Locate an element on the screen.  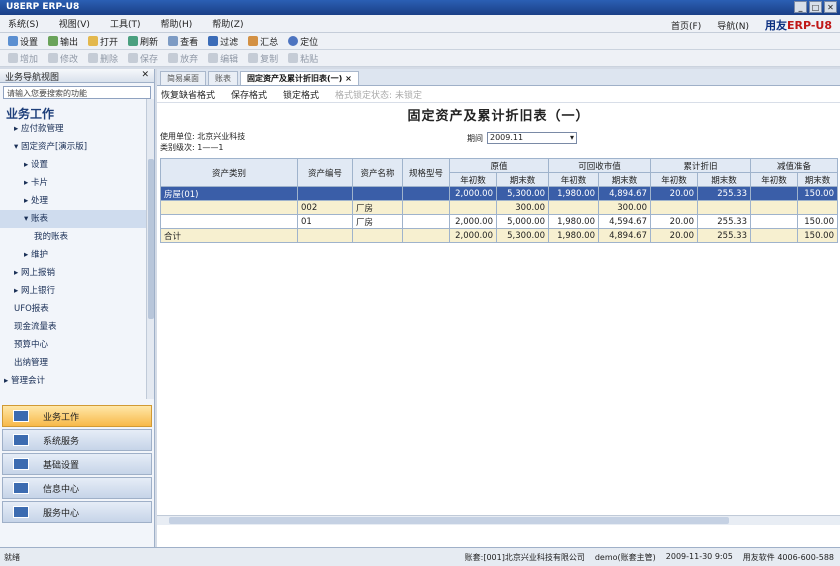
chevron-down-icon: ▾ is located at coordinates (572, 138).